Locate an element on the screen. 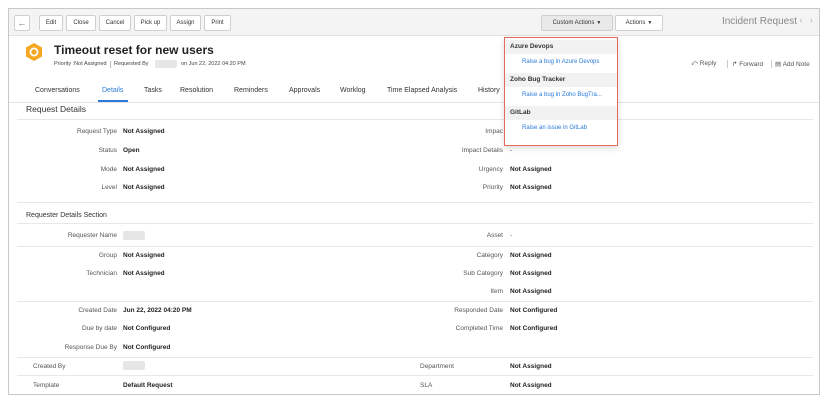 The image size is (828, 403). assign-button: Assign is located at coordinates (185, 23).